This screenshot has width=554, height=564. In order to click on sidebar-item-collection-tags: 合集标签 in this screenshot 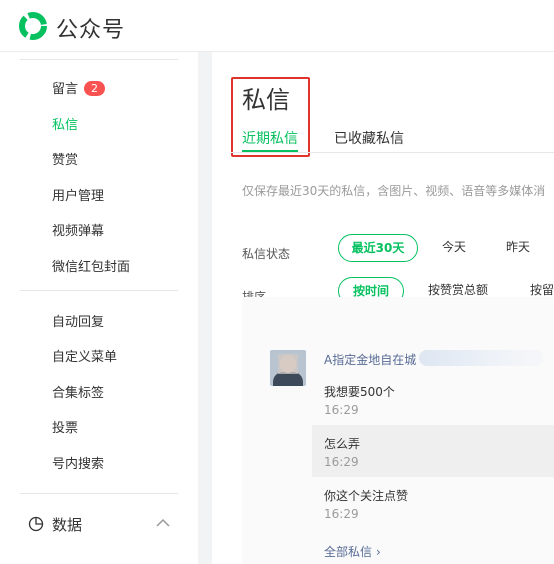, I will do `click(78, 391)`.